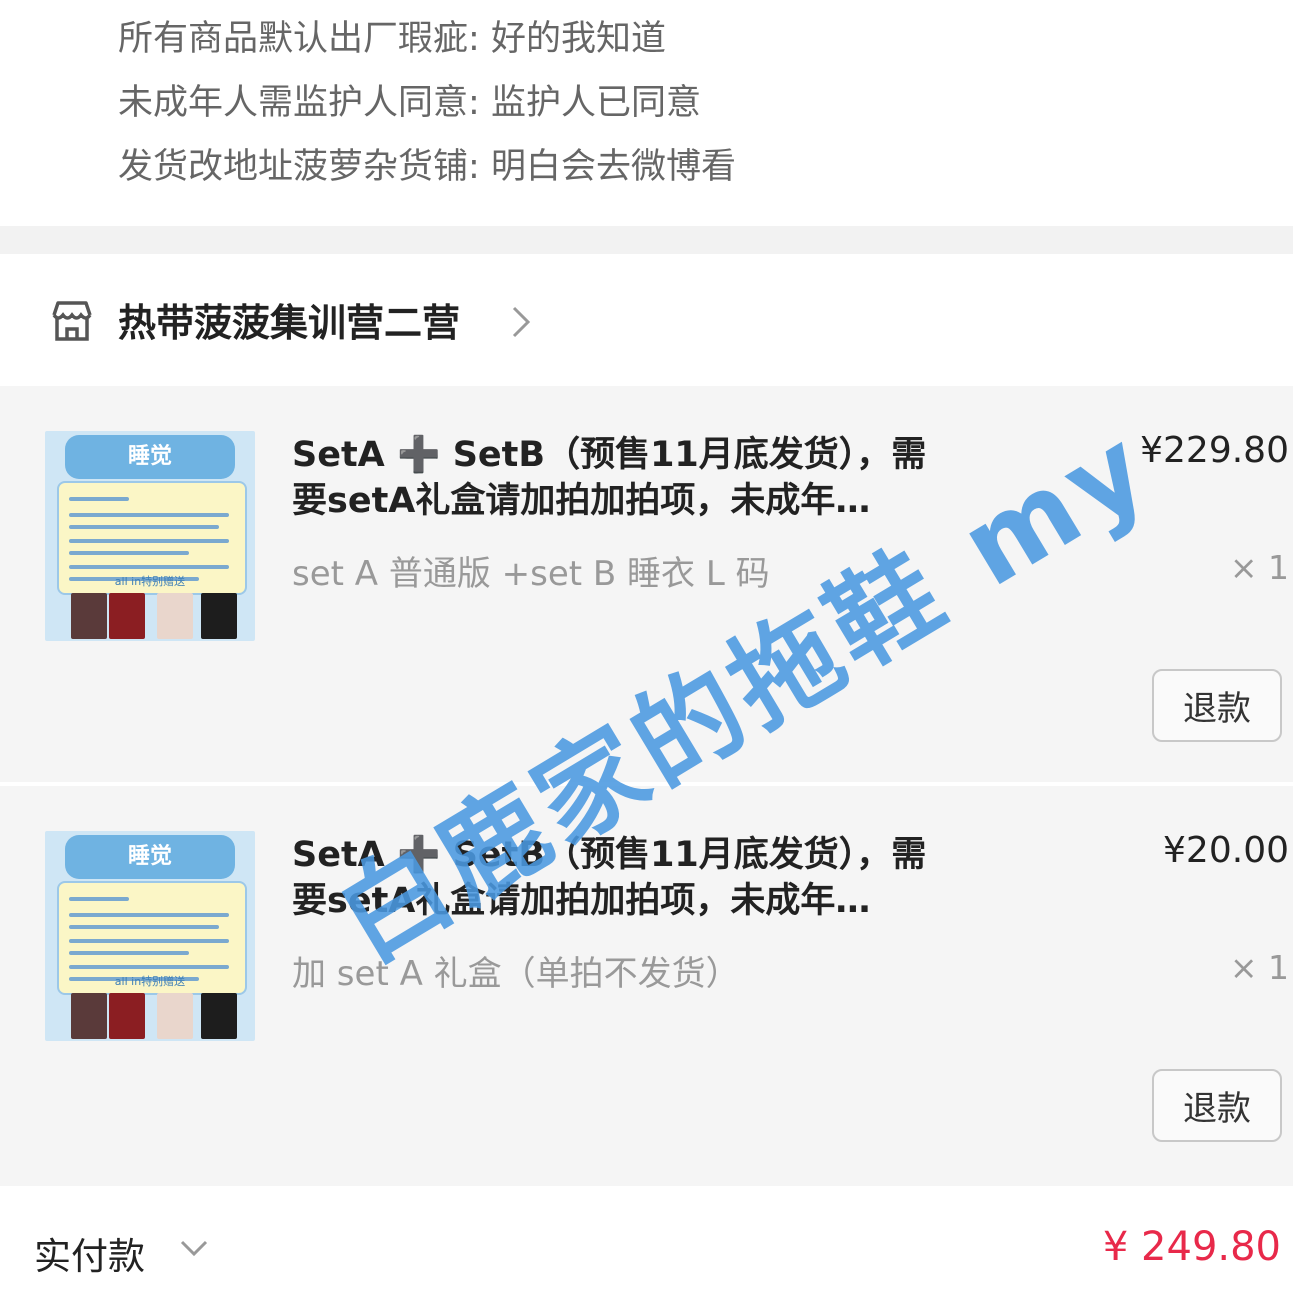 The height and width of the screenshot is (1293, 1293). I want to click on note-label: 未成年人需监护人同意, so click(293, 103).